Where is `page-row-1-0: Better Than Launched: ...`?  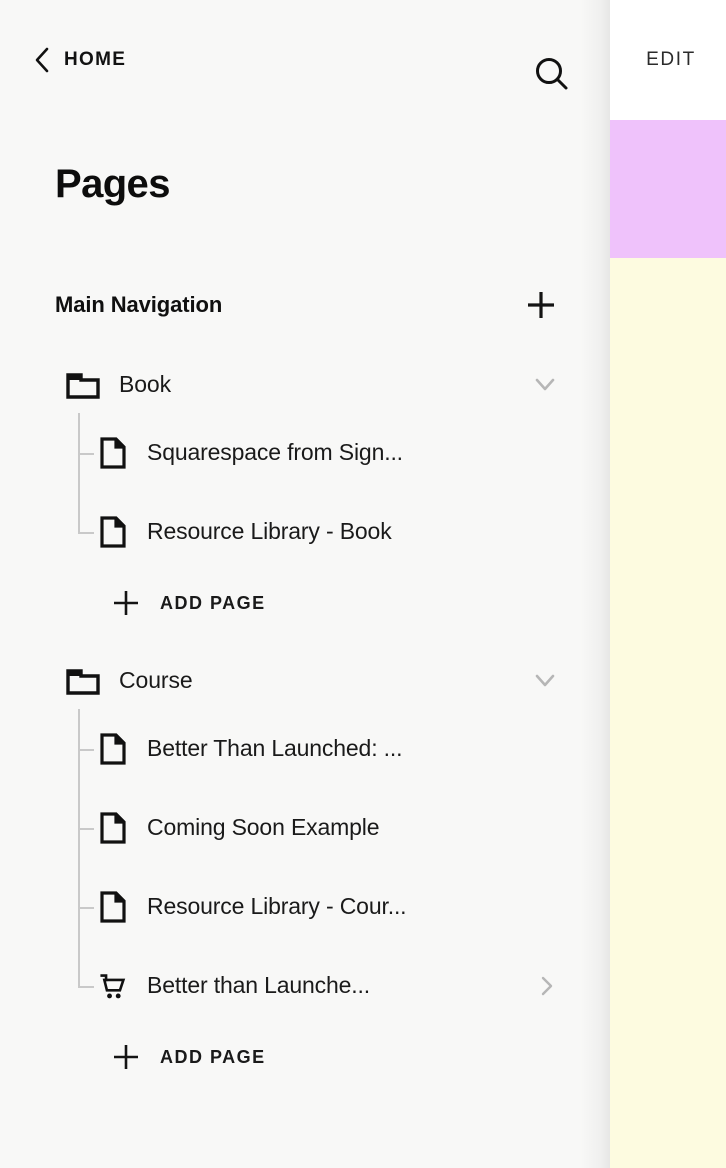 page-row-1-0: Better Than Launched: ... is located at coordinates (305, 748).